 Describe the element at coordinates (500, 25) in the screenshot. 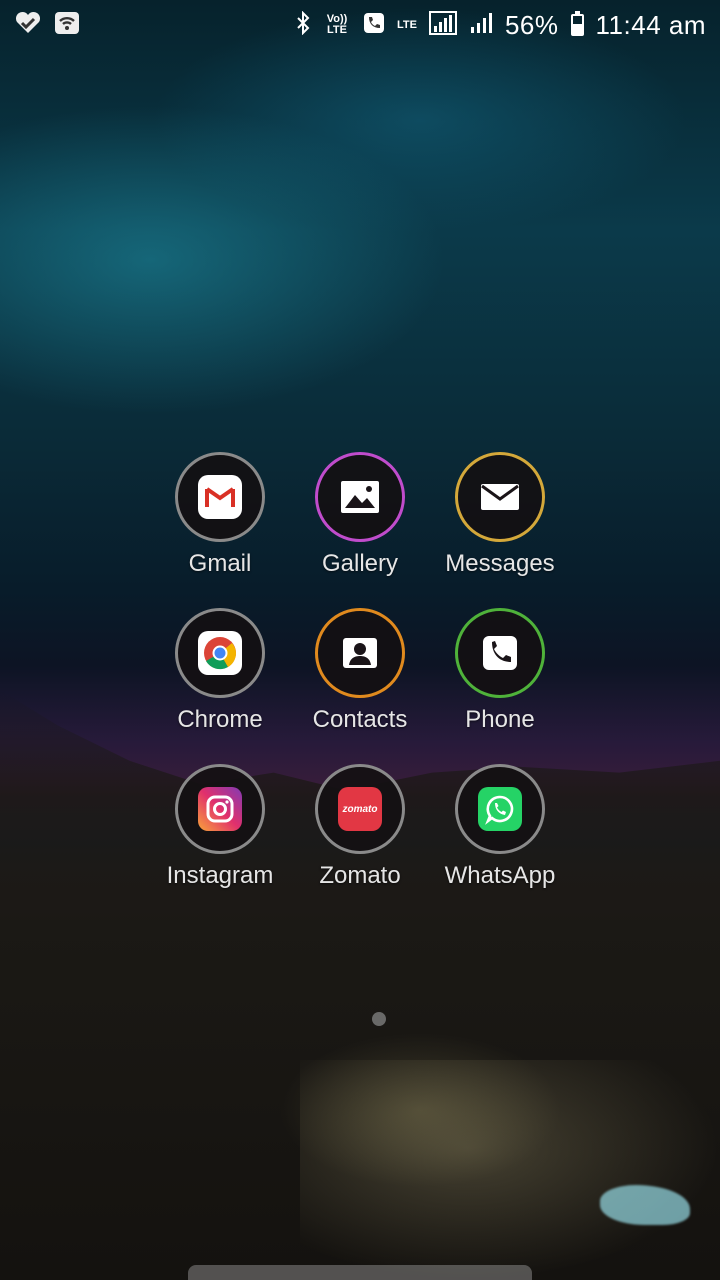

I see `status-right: Vo)) LTE LTE 56% 11:44 am` at that location.